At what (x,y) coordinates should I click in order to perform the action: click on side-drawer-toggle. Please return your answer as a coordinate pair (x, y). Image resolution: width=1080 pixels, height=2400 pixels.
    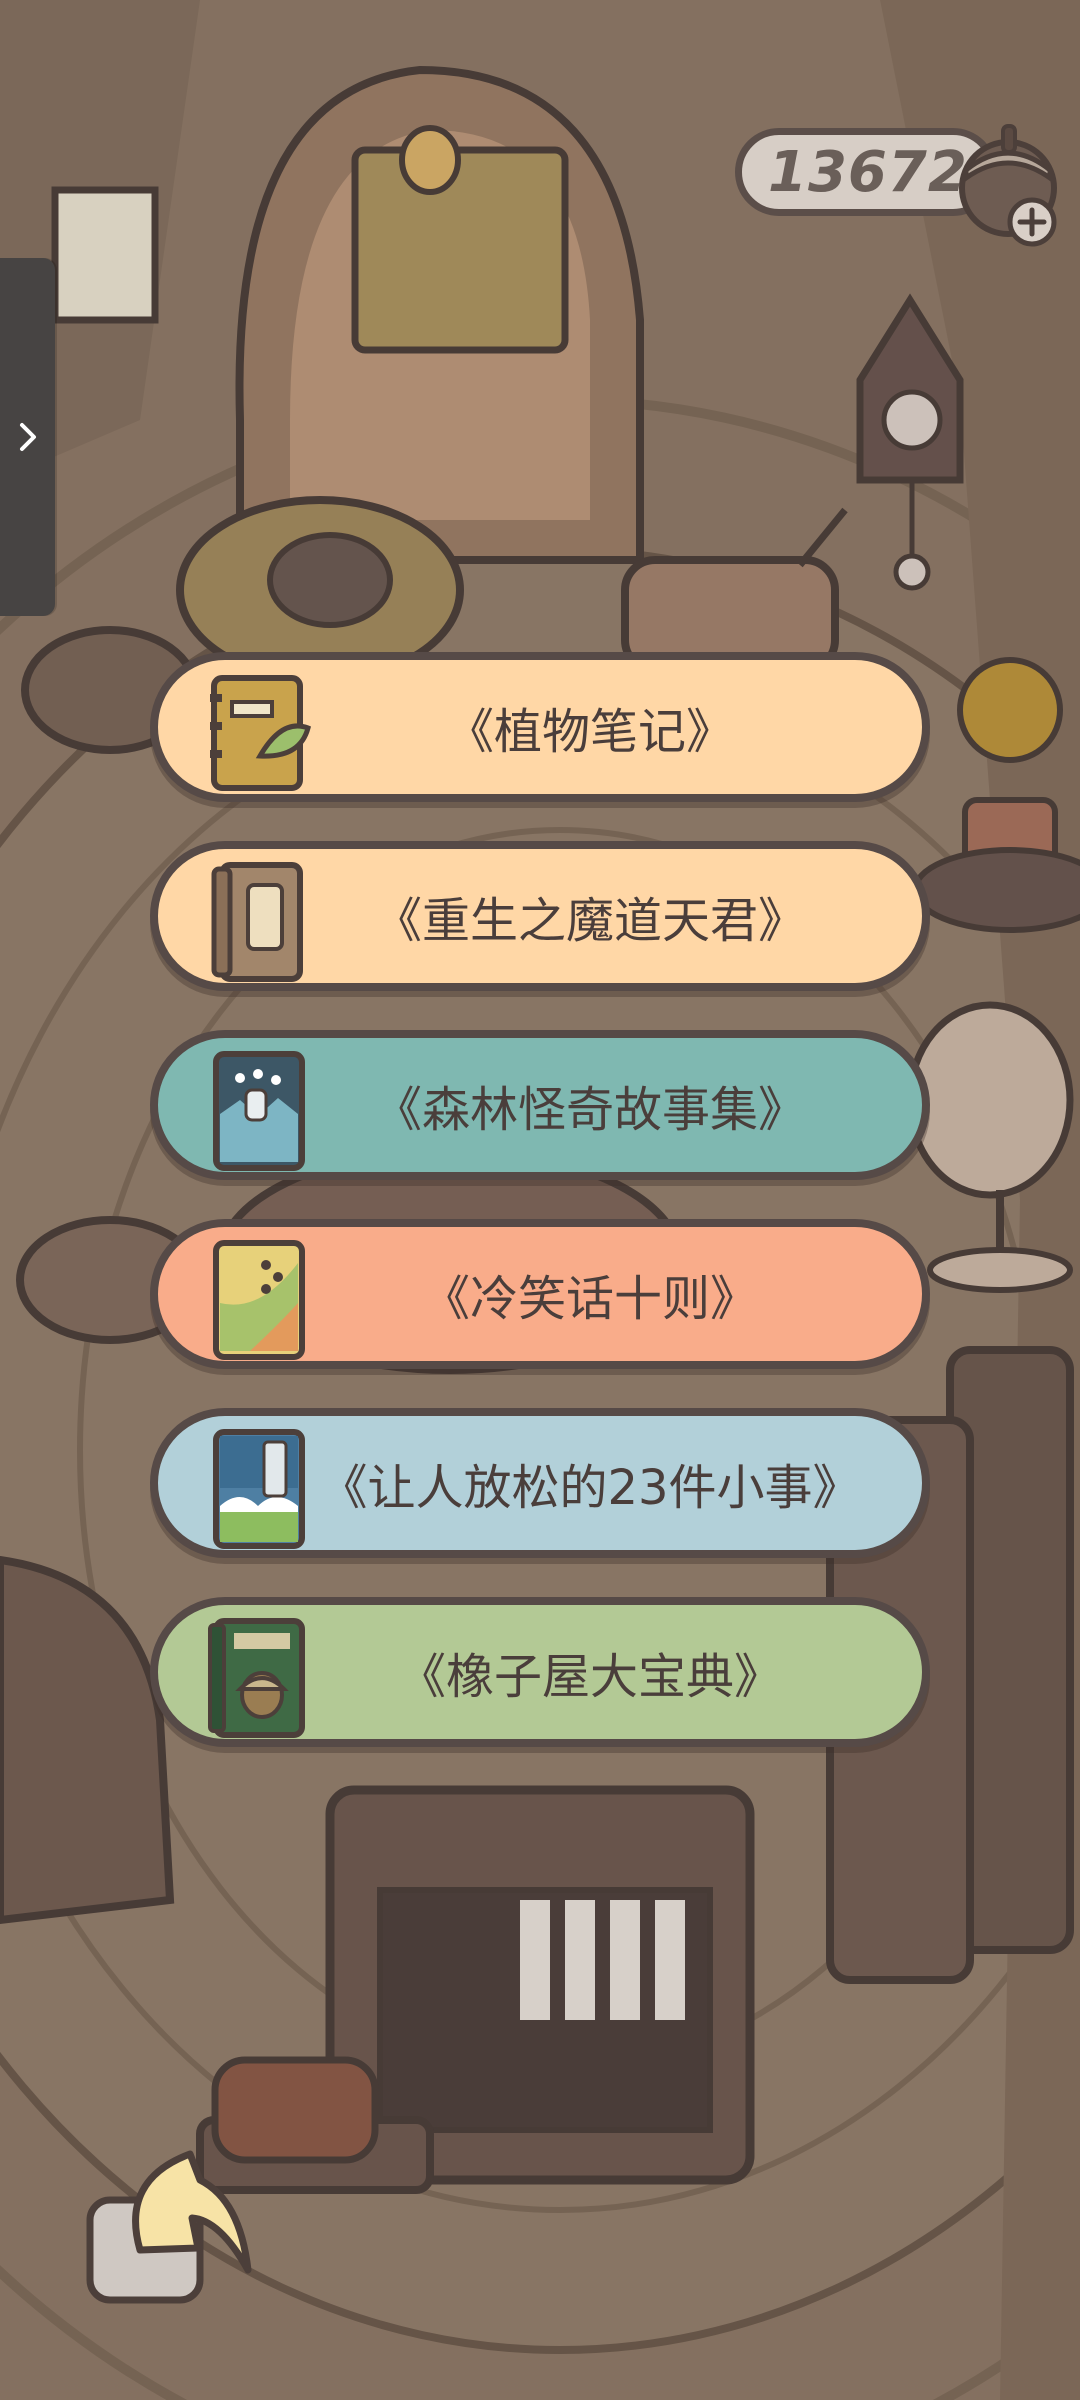
    Looking at the image, I should click on (27, 437).